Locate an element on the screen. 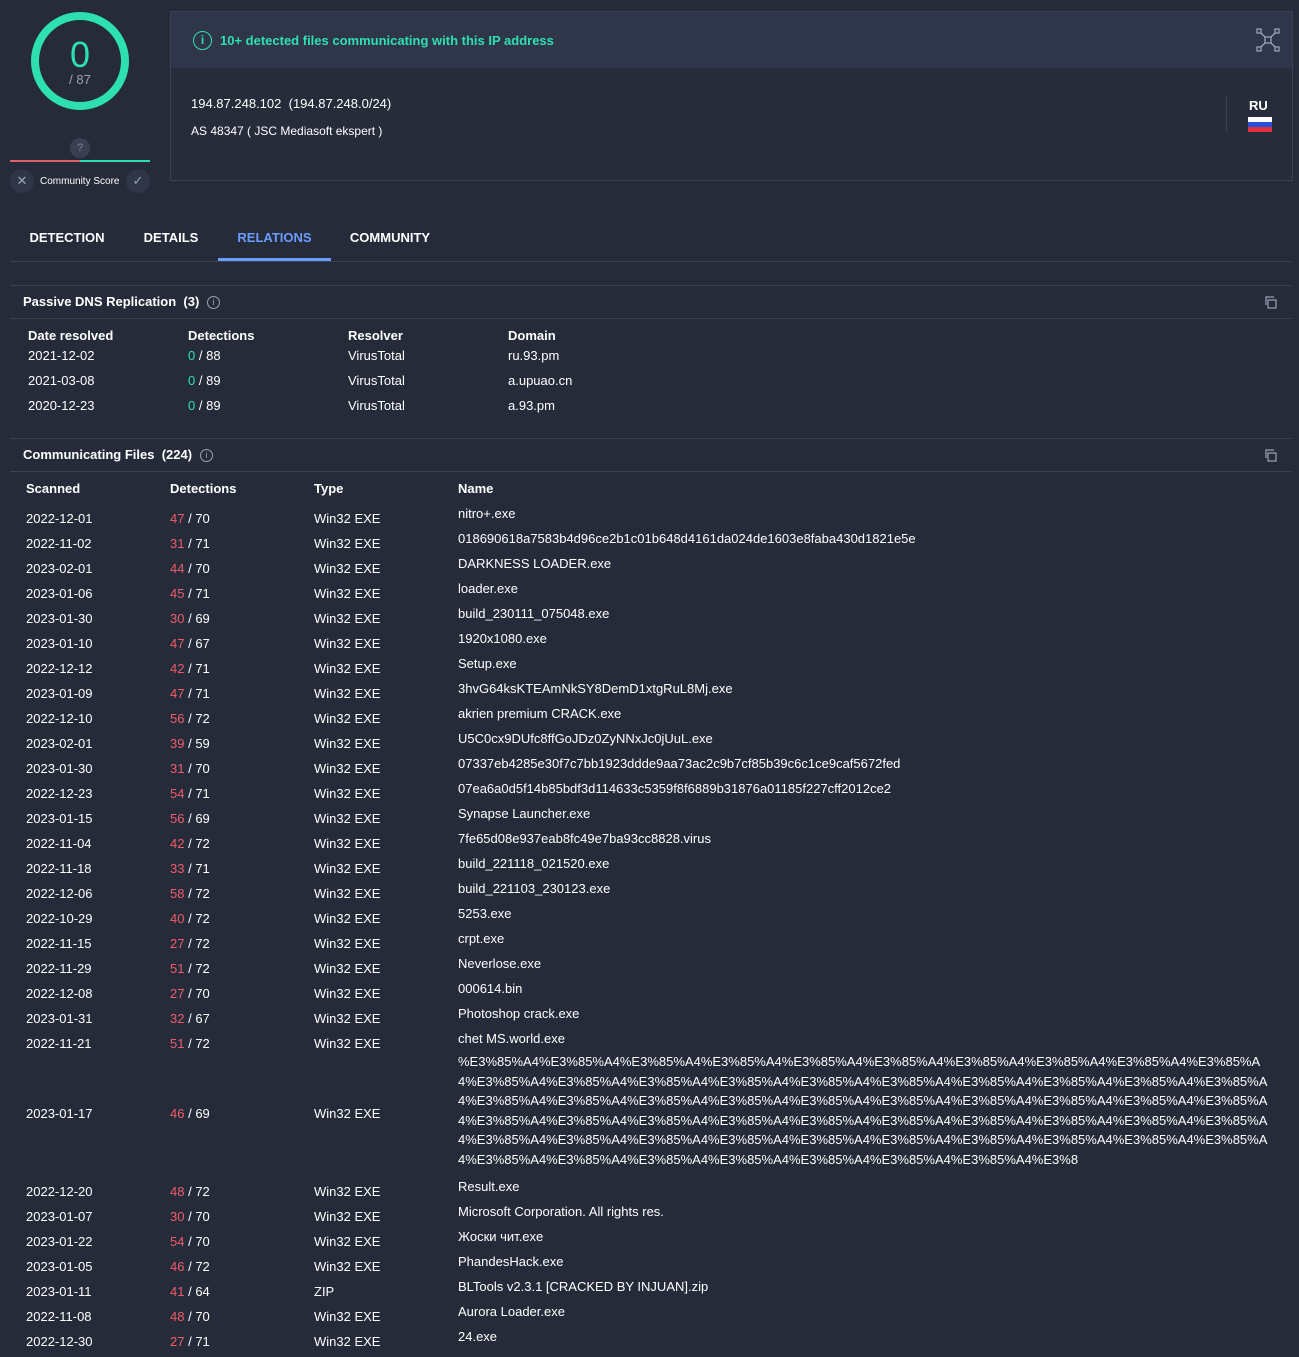 The width and height of the screenshot is (1299, 1357). file-name-link: crpt.exe is located at coordinates (481, 938).